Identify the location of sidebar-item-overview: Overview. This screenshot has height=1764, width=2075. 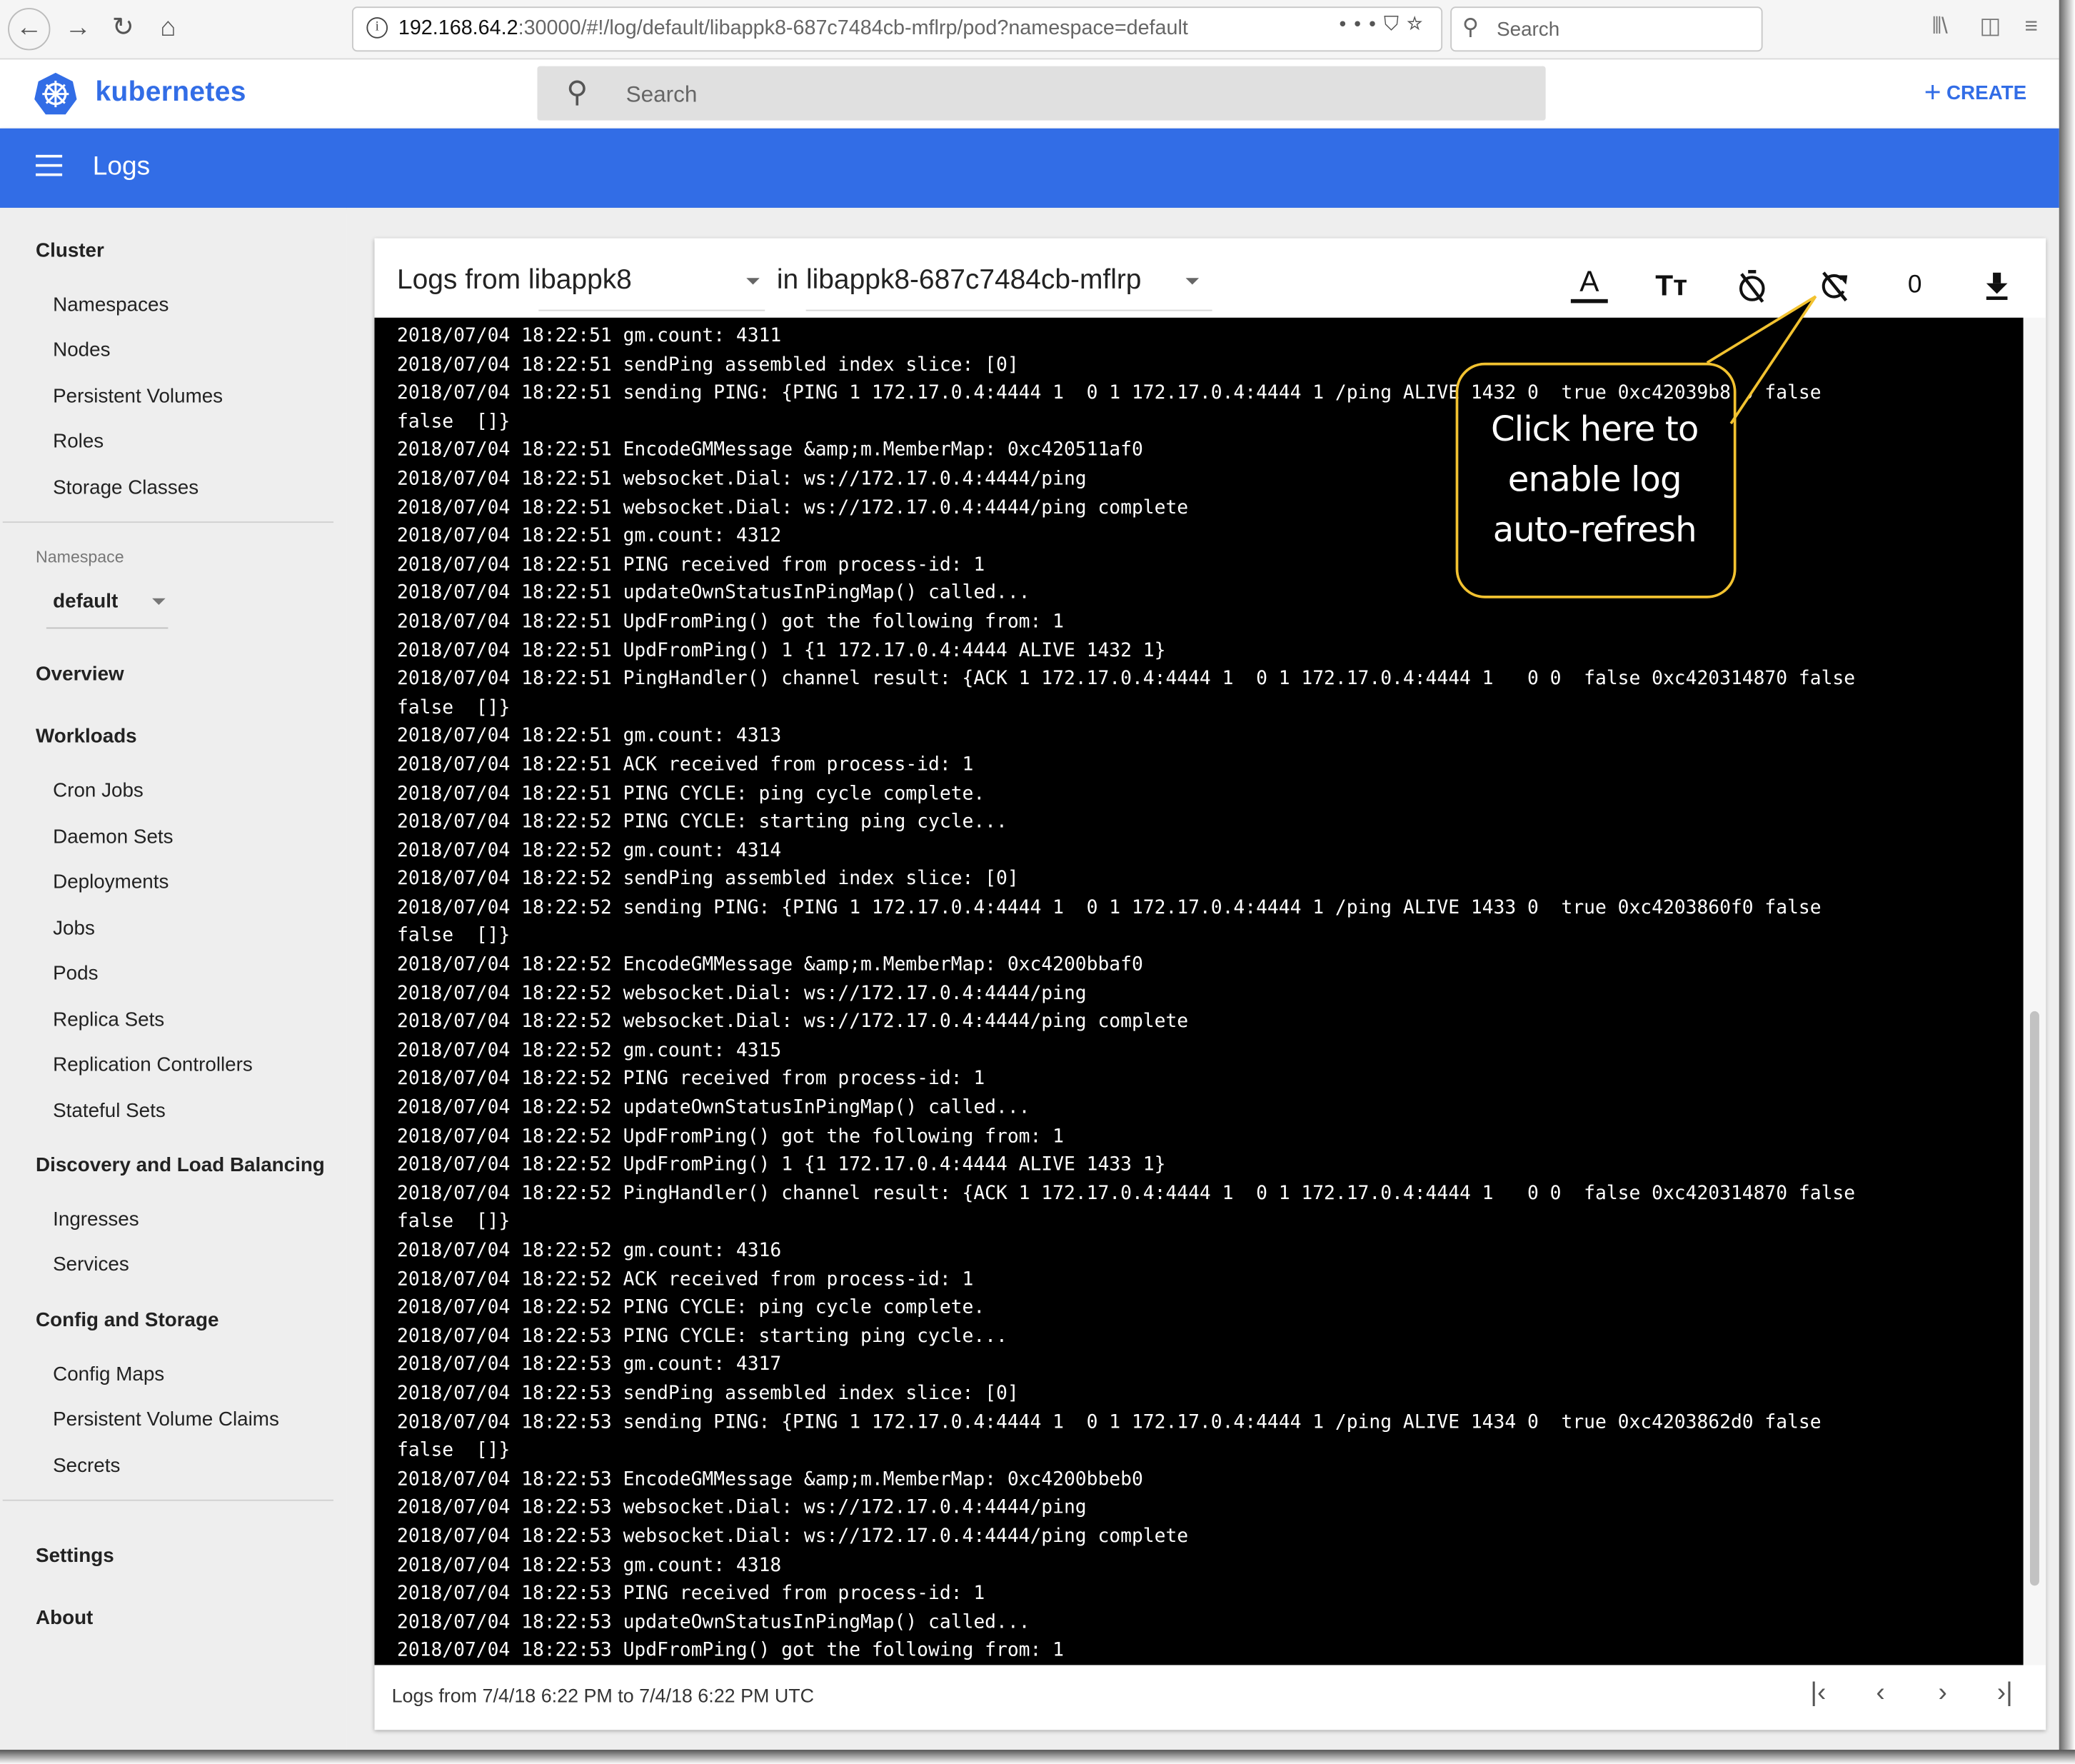
(80, 675).